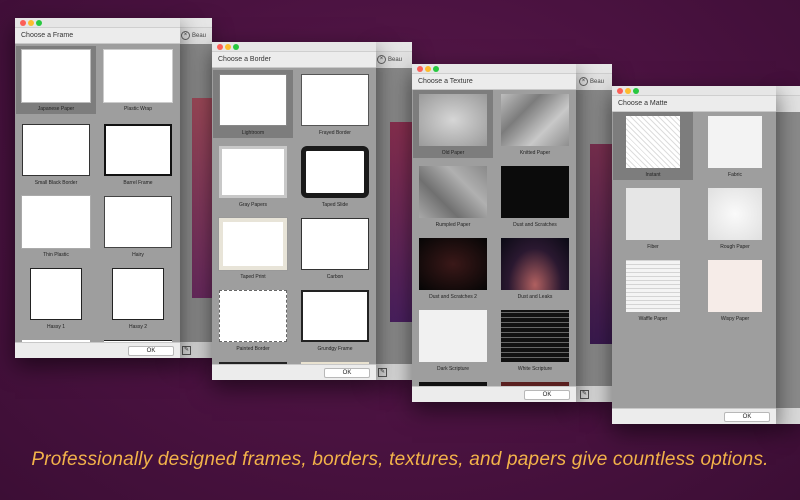 This screenshot has width=800, height=500. I want to click on side-footer, so click(788, 416).